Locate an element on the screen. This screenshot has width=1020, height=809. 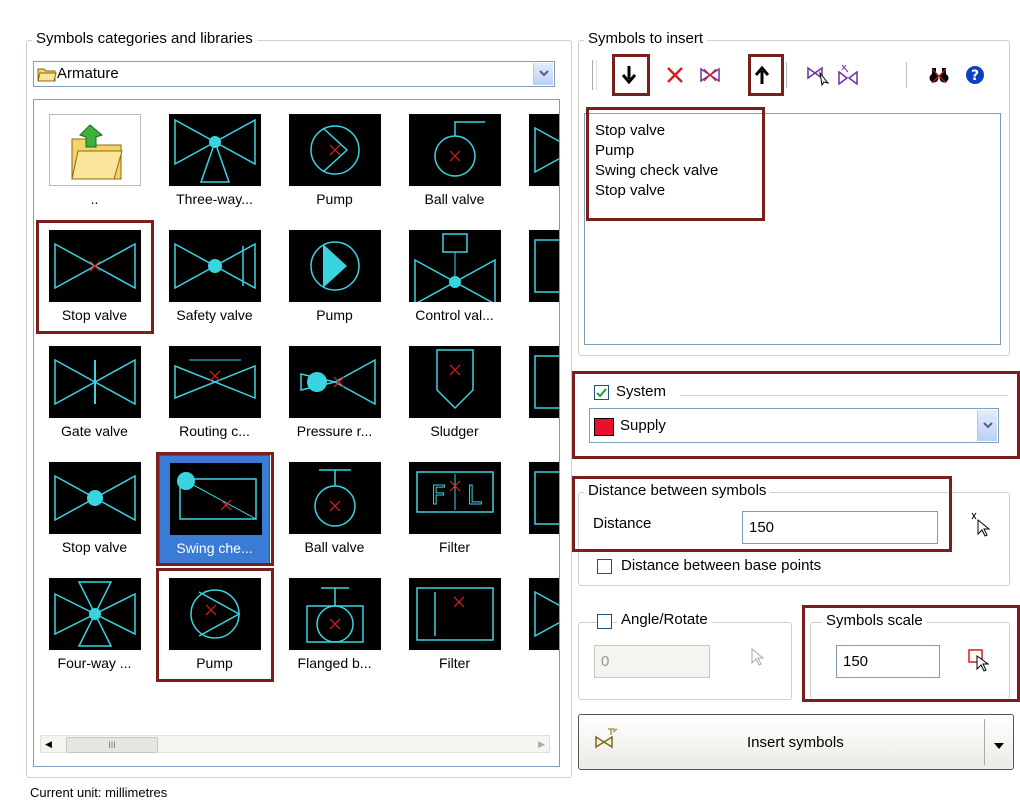
category-combo: Armature is located at coordinates (294, 74).